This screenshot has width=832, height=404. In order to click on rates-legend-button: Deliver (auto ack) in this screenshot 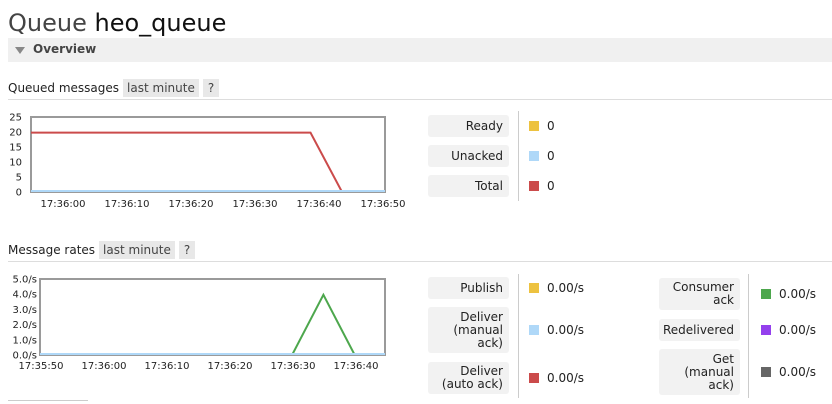, I will do `click(468, 378)`.